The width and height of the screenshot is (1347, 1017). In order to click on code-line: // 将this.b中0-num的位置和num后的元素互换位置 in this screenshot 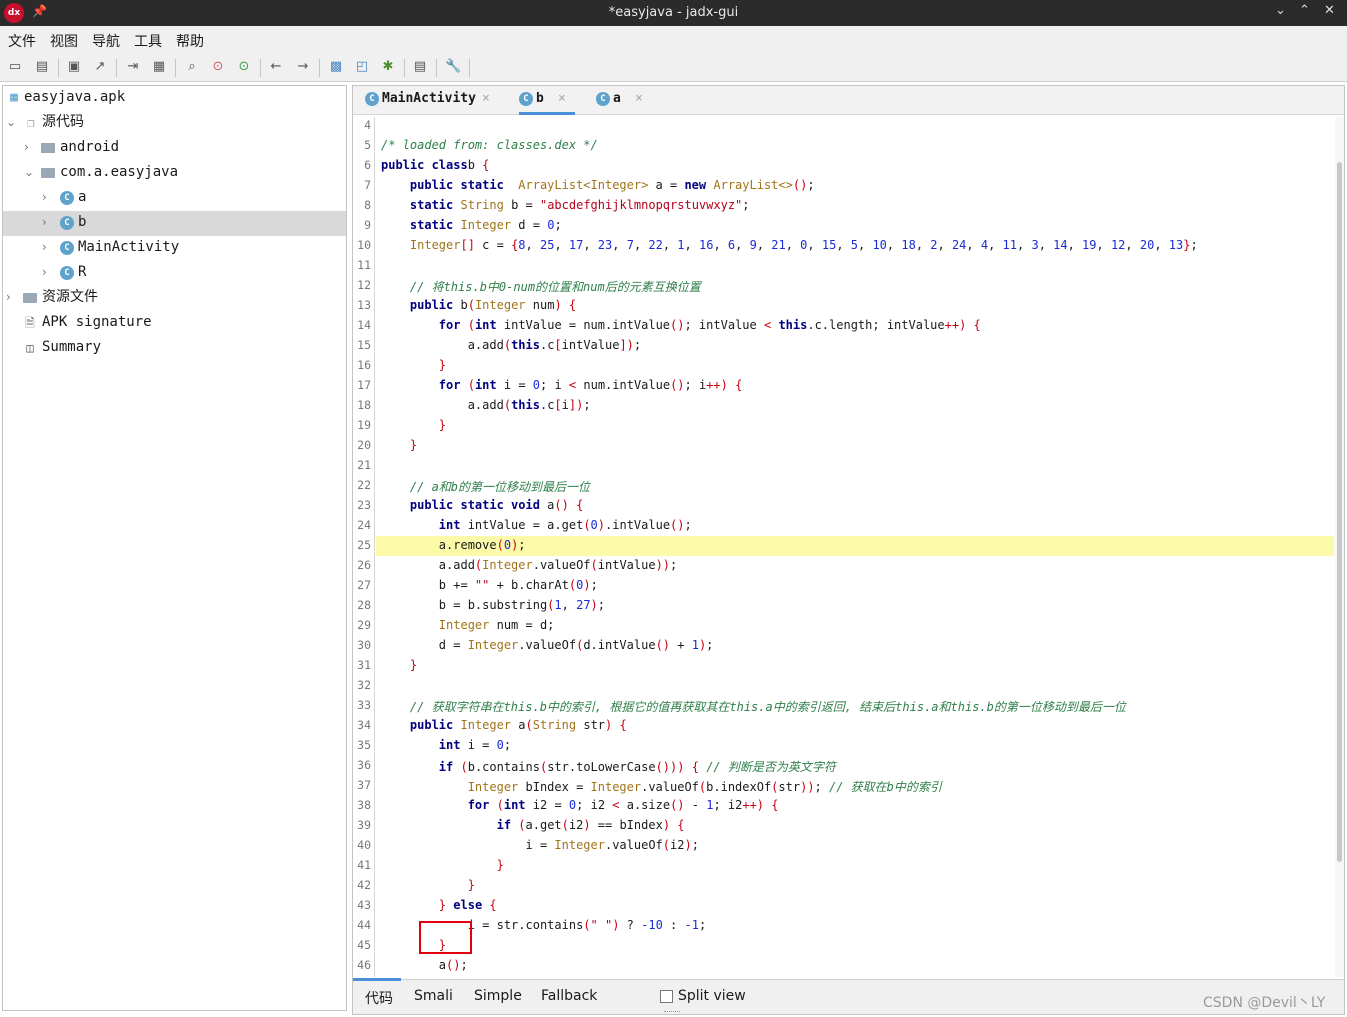, I will do `click(541, 286)`.